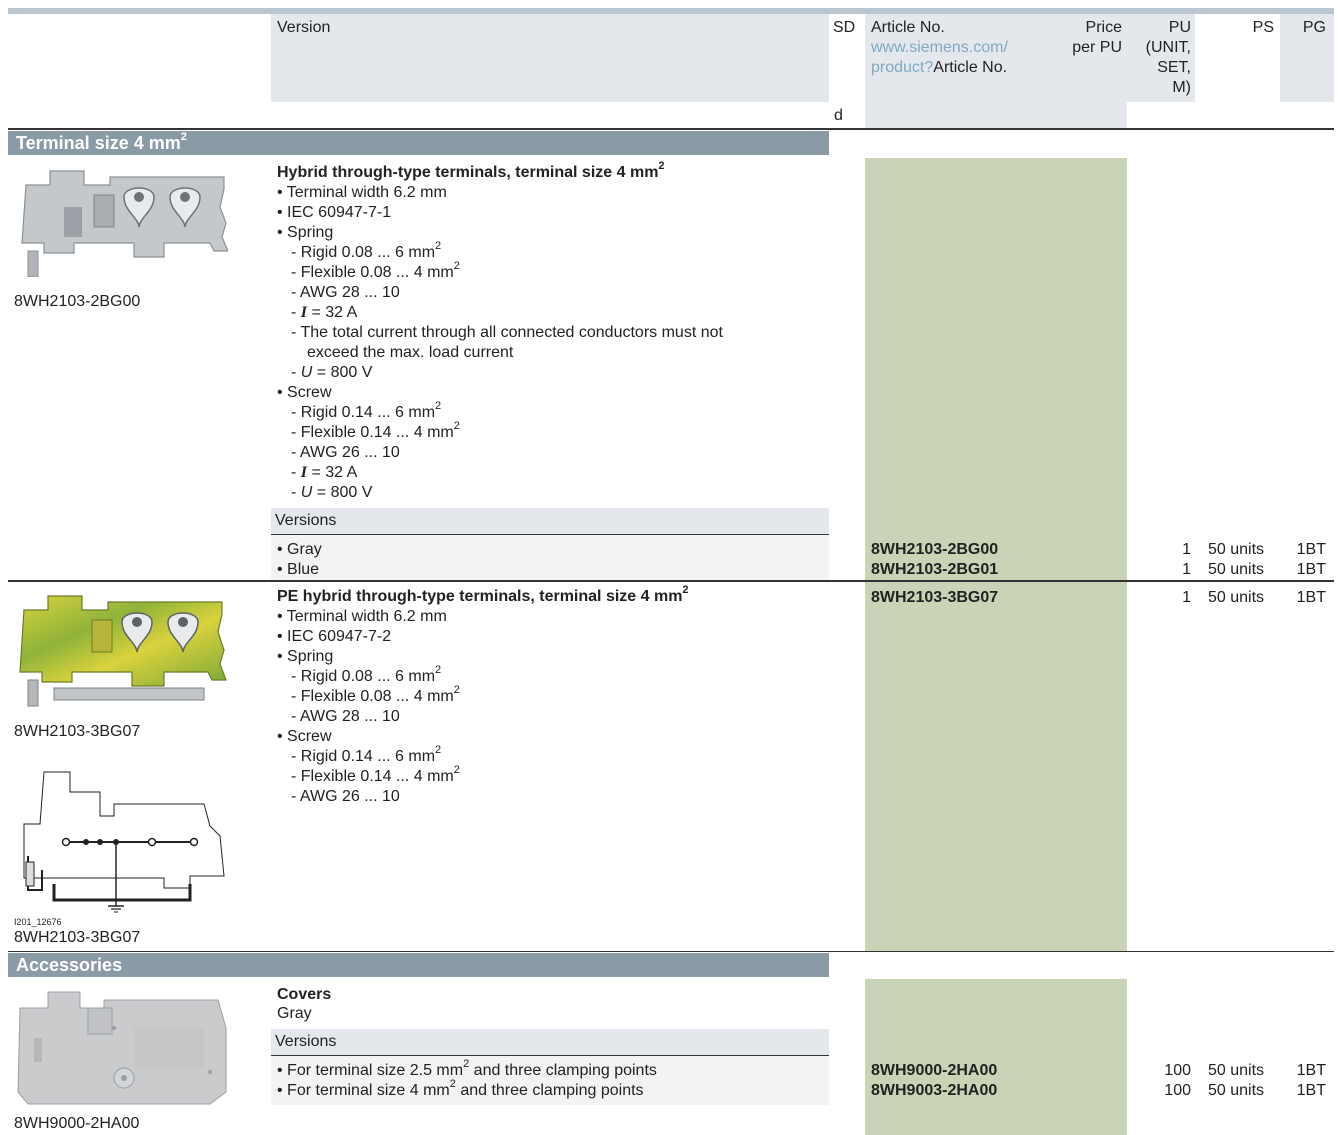 The image size is (1340, 1135). Describe the element at coordinates (375, 774) in the screenshot. I see `product2-screw-flex: - Flexible 0.14 ... 4 mm2` at that location.